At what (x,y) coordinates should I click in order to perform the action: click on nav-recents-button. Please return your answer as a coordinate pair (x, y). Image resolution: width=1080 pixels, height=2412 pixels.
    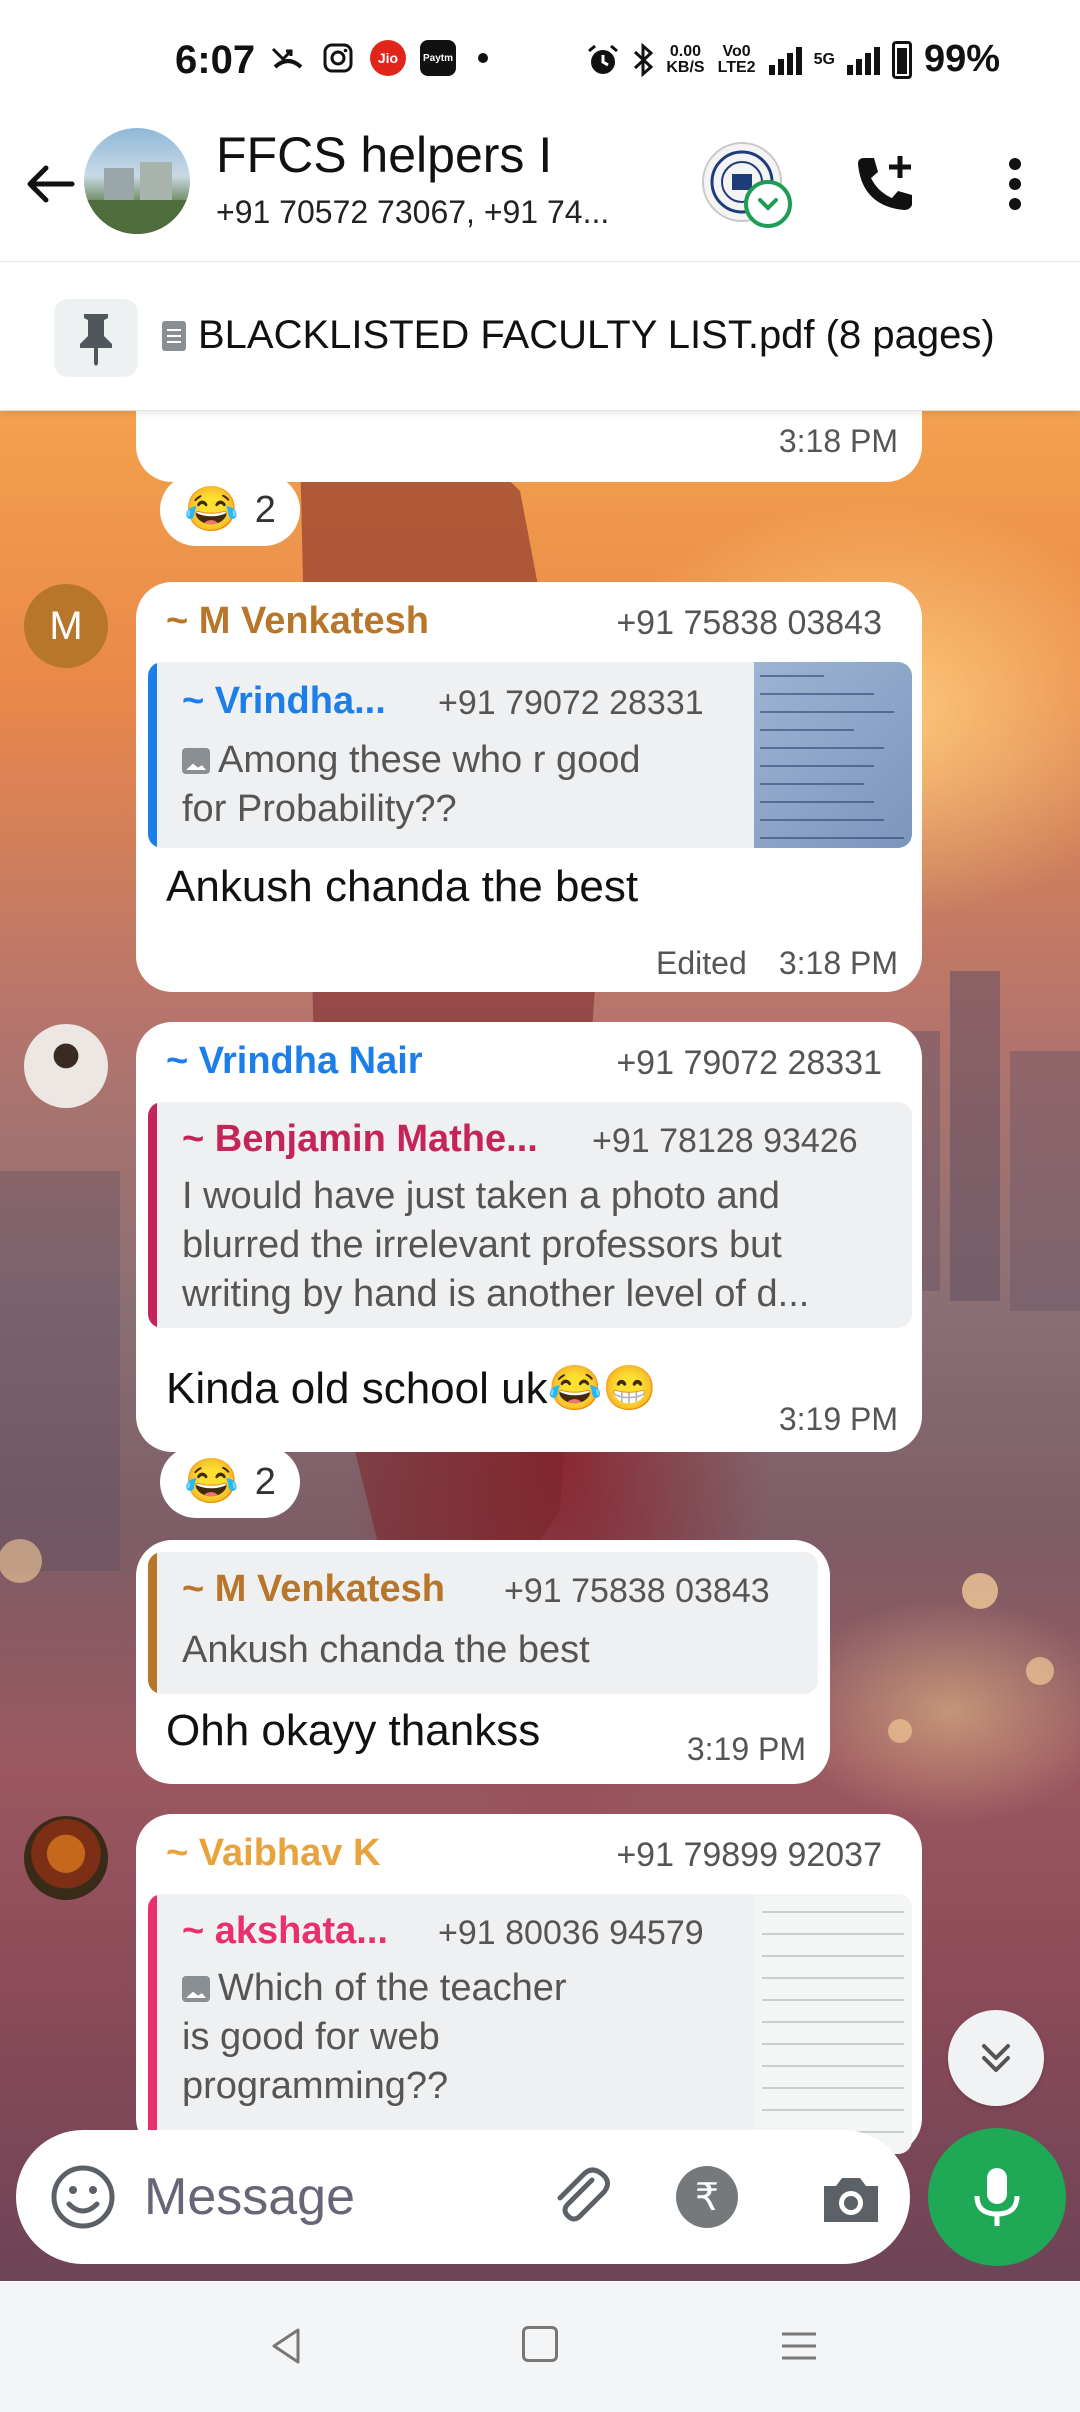
    Looking at the image, I should click on (799, 2346).